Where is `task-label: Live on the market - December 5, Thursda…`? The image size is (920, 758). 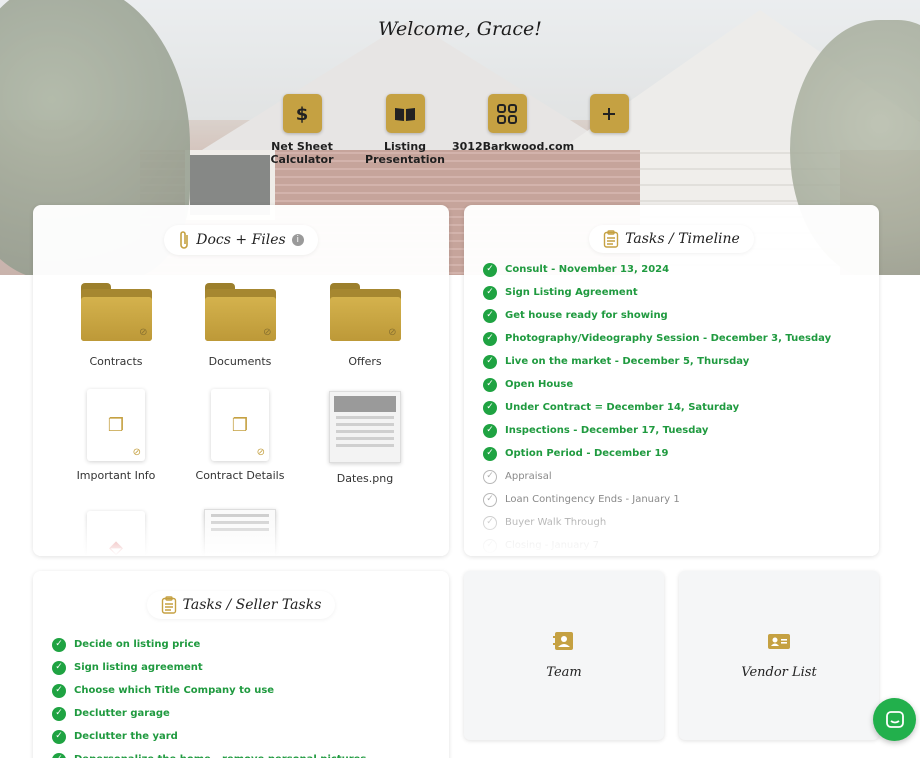
task-label: Live on the market - December 5, Thursda… is located at coordinates (627, 361).